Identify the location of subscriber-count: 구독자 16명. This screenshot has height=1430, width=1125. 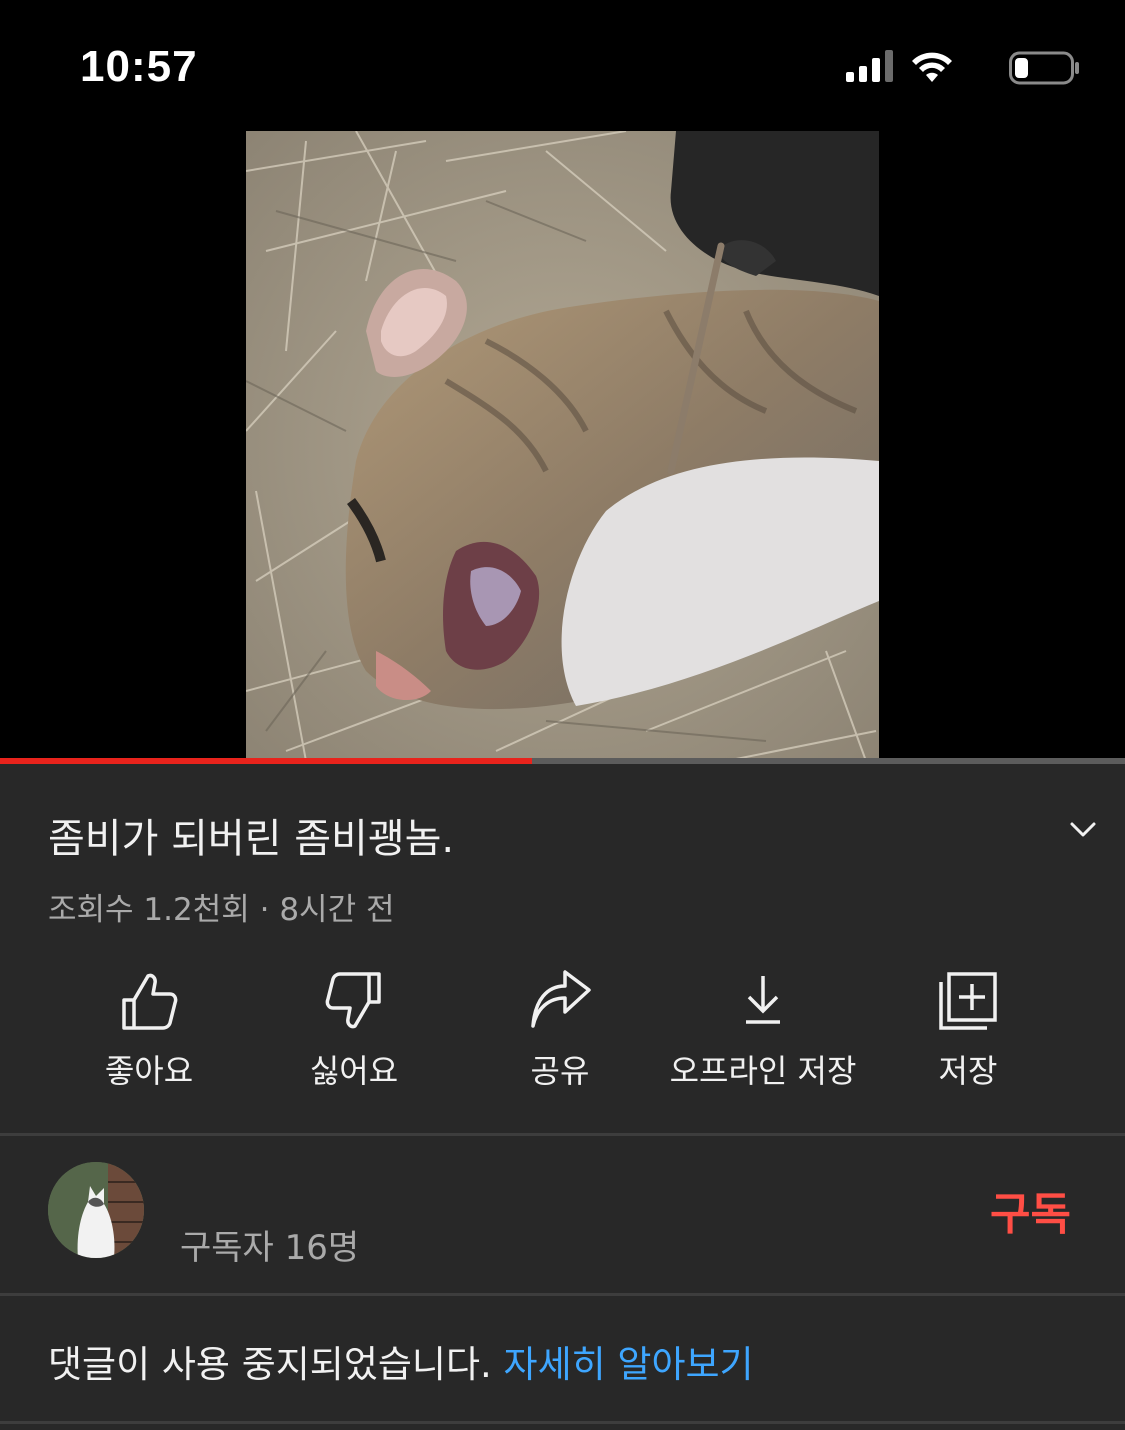
(270, 1248).